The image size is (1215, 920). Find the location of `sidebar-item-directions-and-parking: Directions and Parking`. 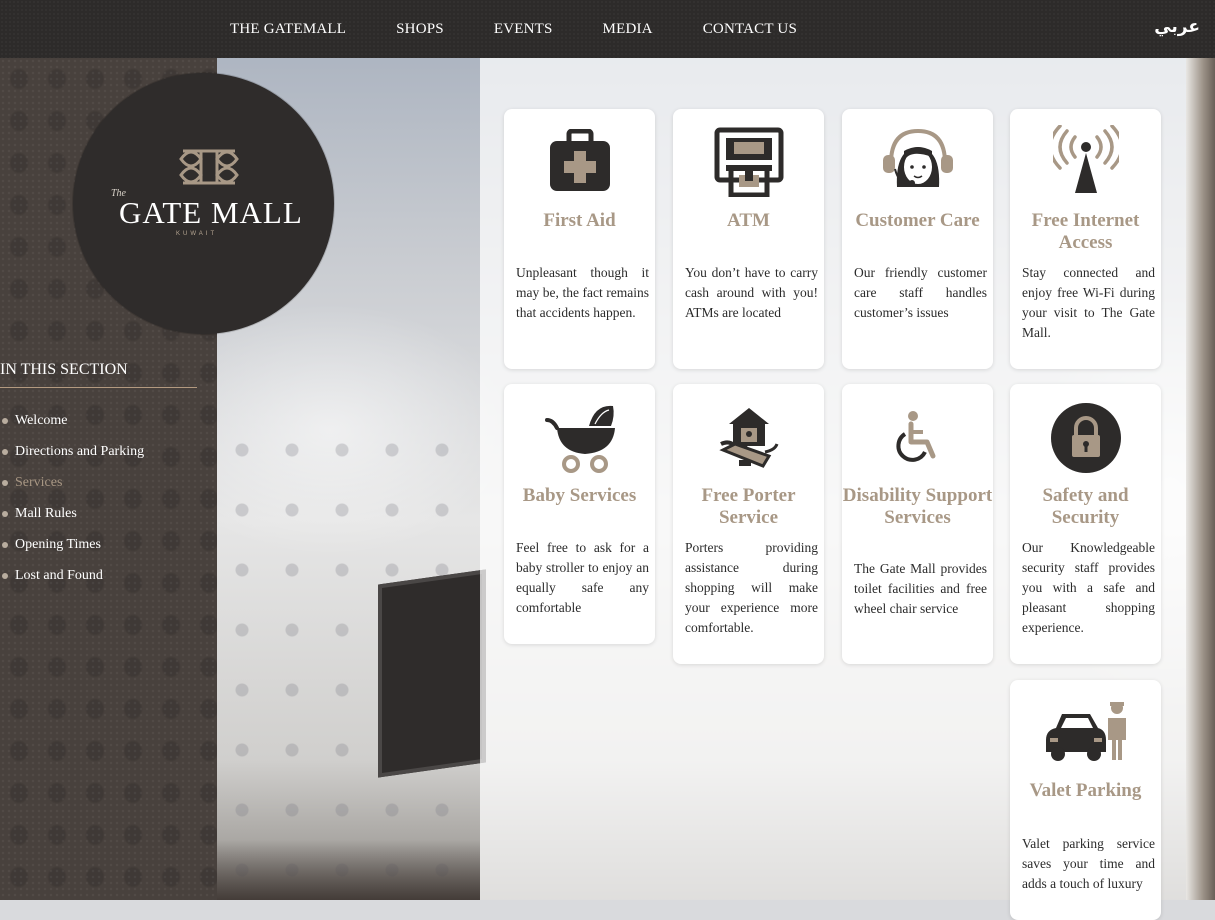

sidebar-item-directions-and-parking: Directions and Parking is located at coordinates (72, 451).